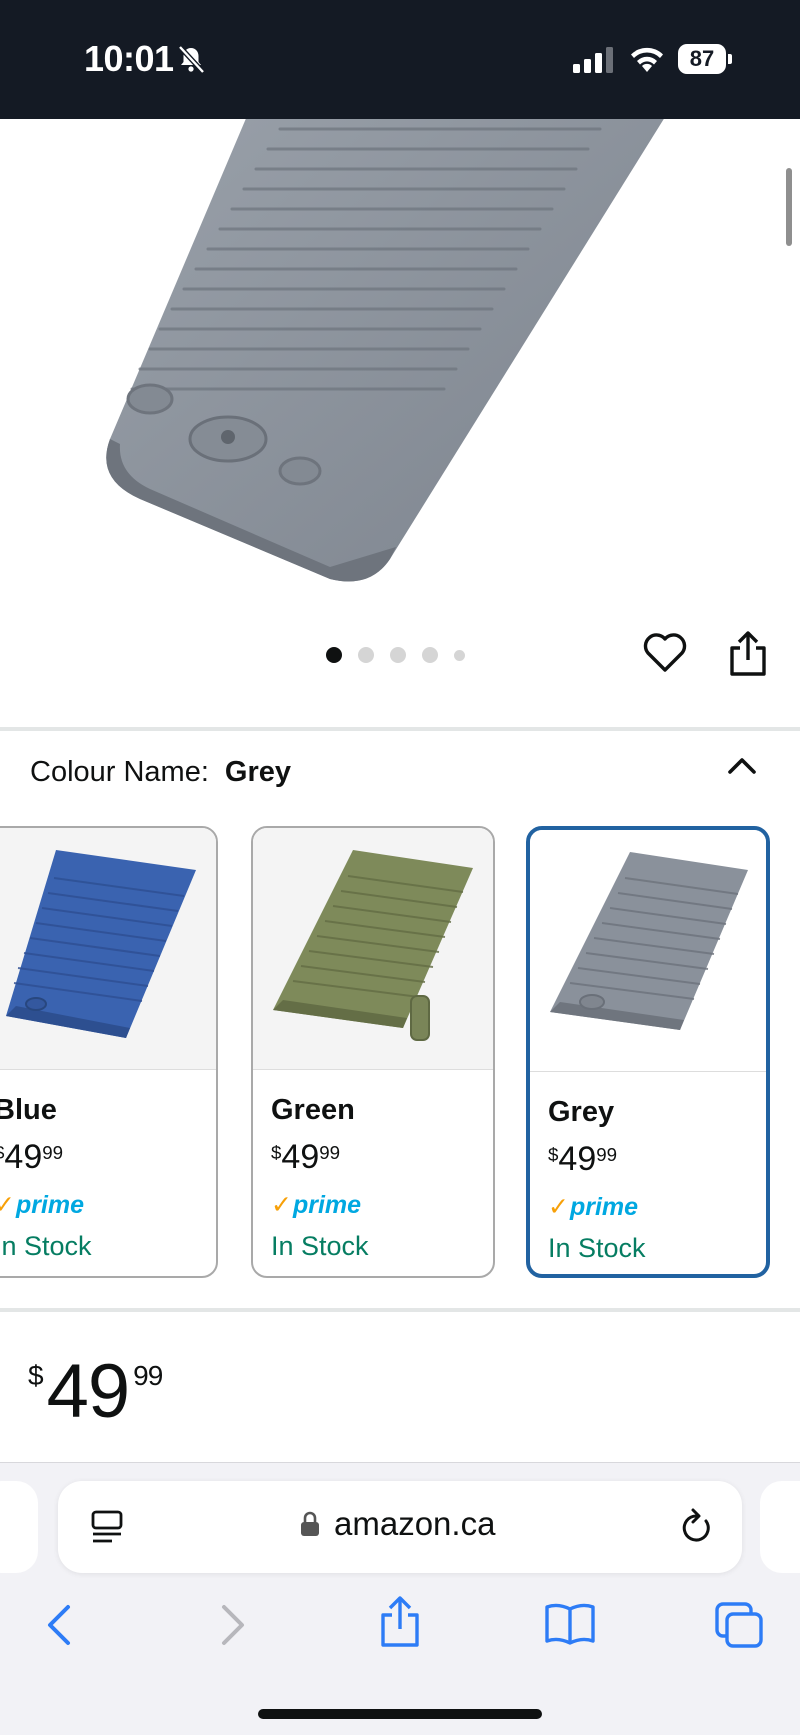  What do you see at coordinates (233, 1625) in the screenshot?
I see `forward-icon` at bounding box center [233, 1625].